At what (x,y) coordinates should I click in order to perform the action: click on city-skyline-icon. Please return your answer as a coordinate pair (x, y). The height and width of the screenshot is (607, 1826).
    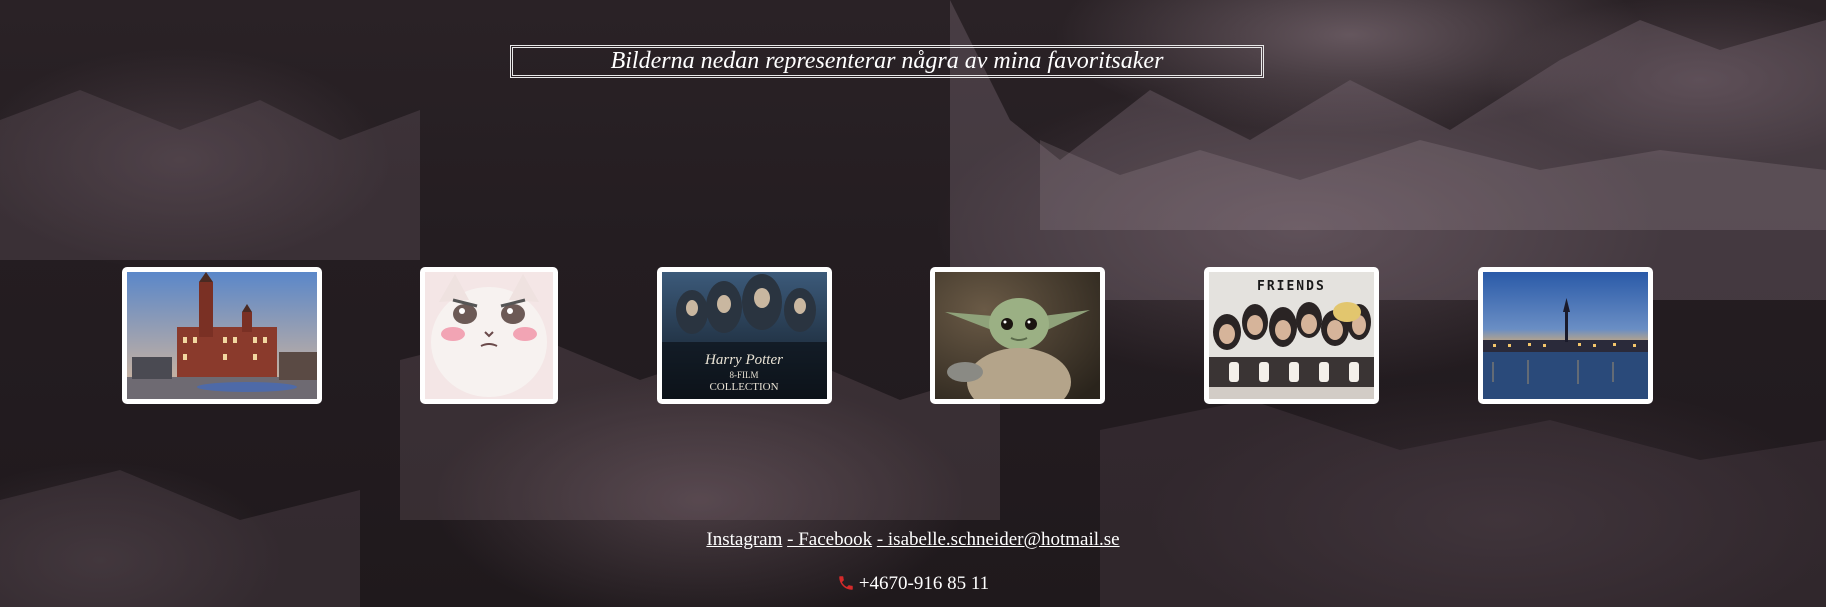
    Looking at the image, I should click on (1565, 335).